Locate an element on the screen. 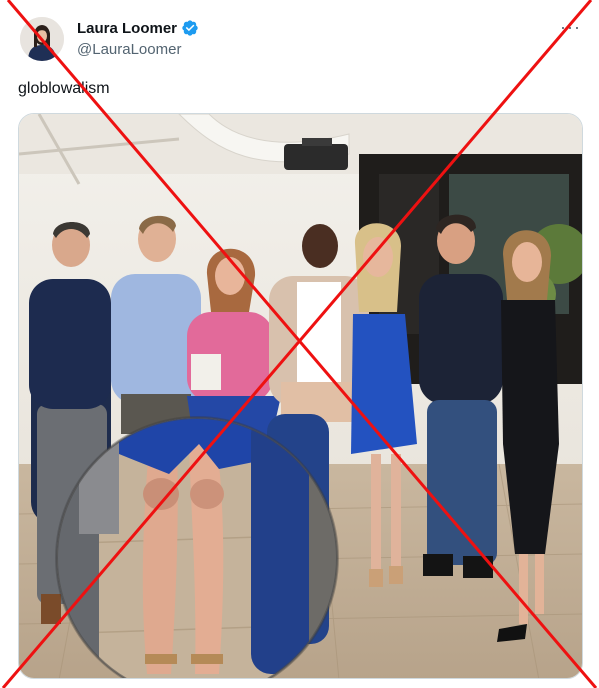  author-name-row: Laura Loomer is located at coordinates (138, 28).